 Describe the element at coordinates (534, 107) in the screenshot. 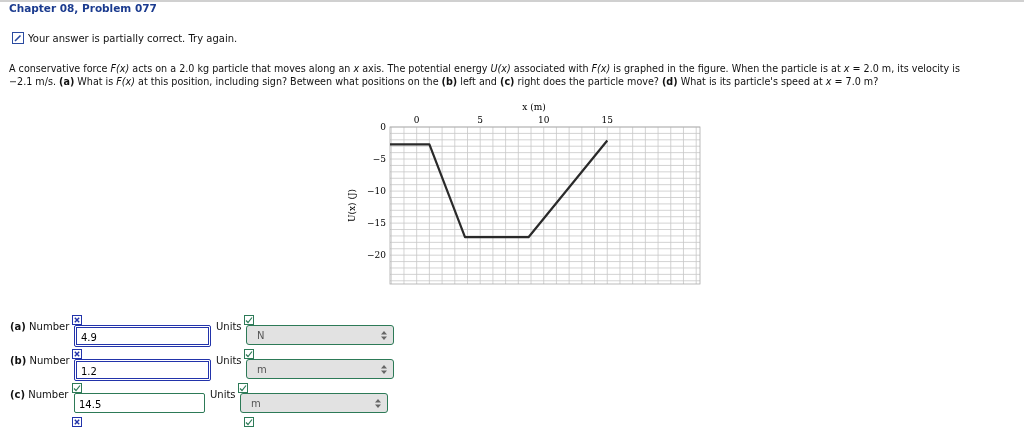

I see `x-axis-label: x (m)` at that location.